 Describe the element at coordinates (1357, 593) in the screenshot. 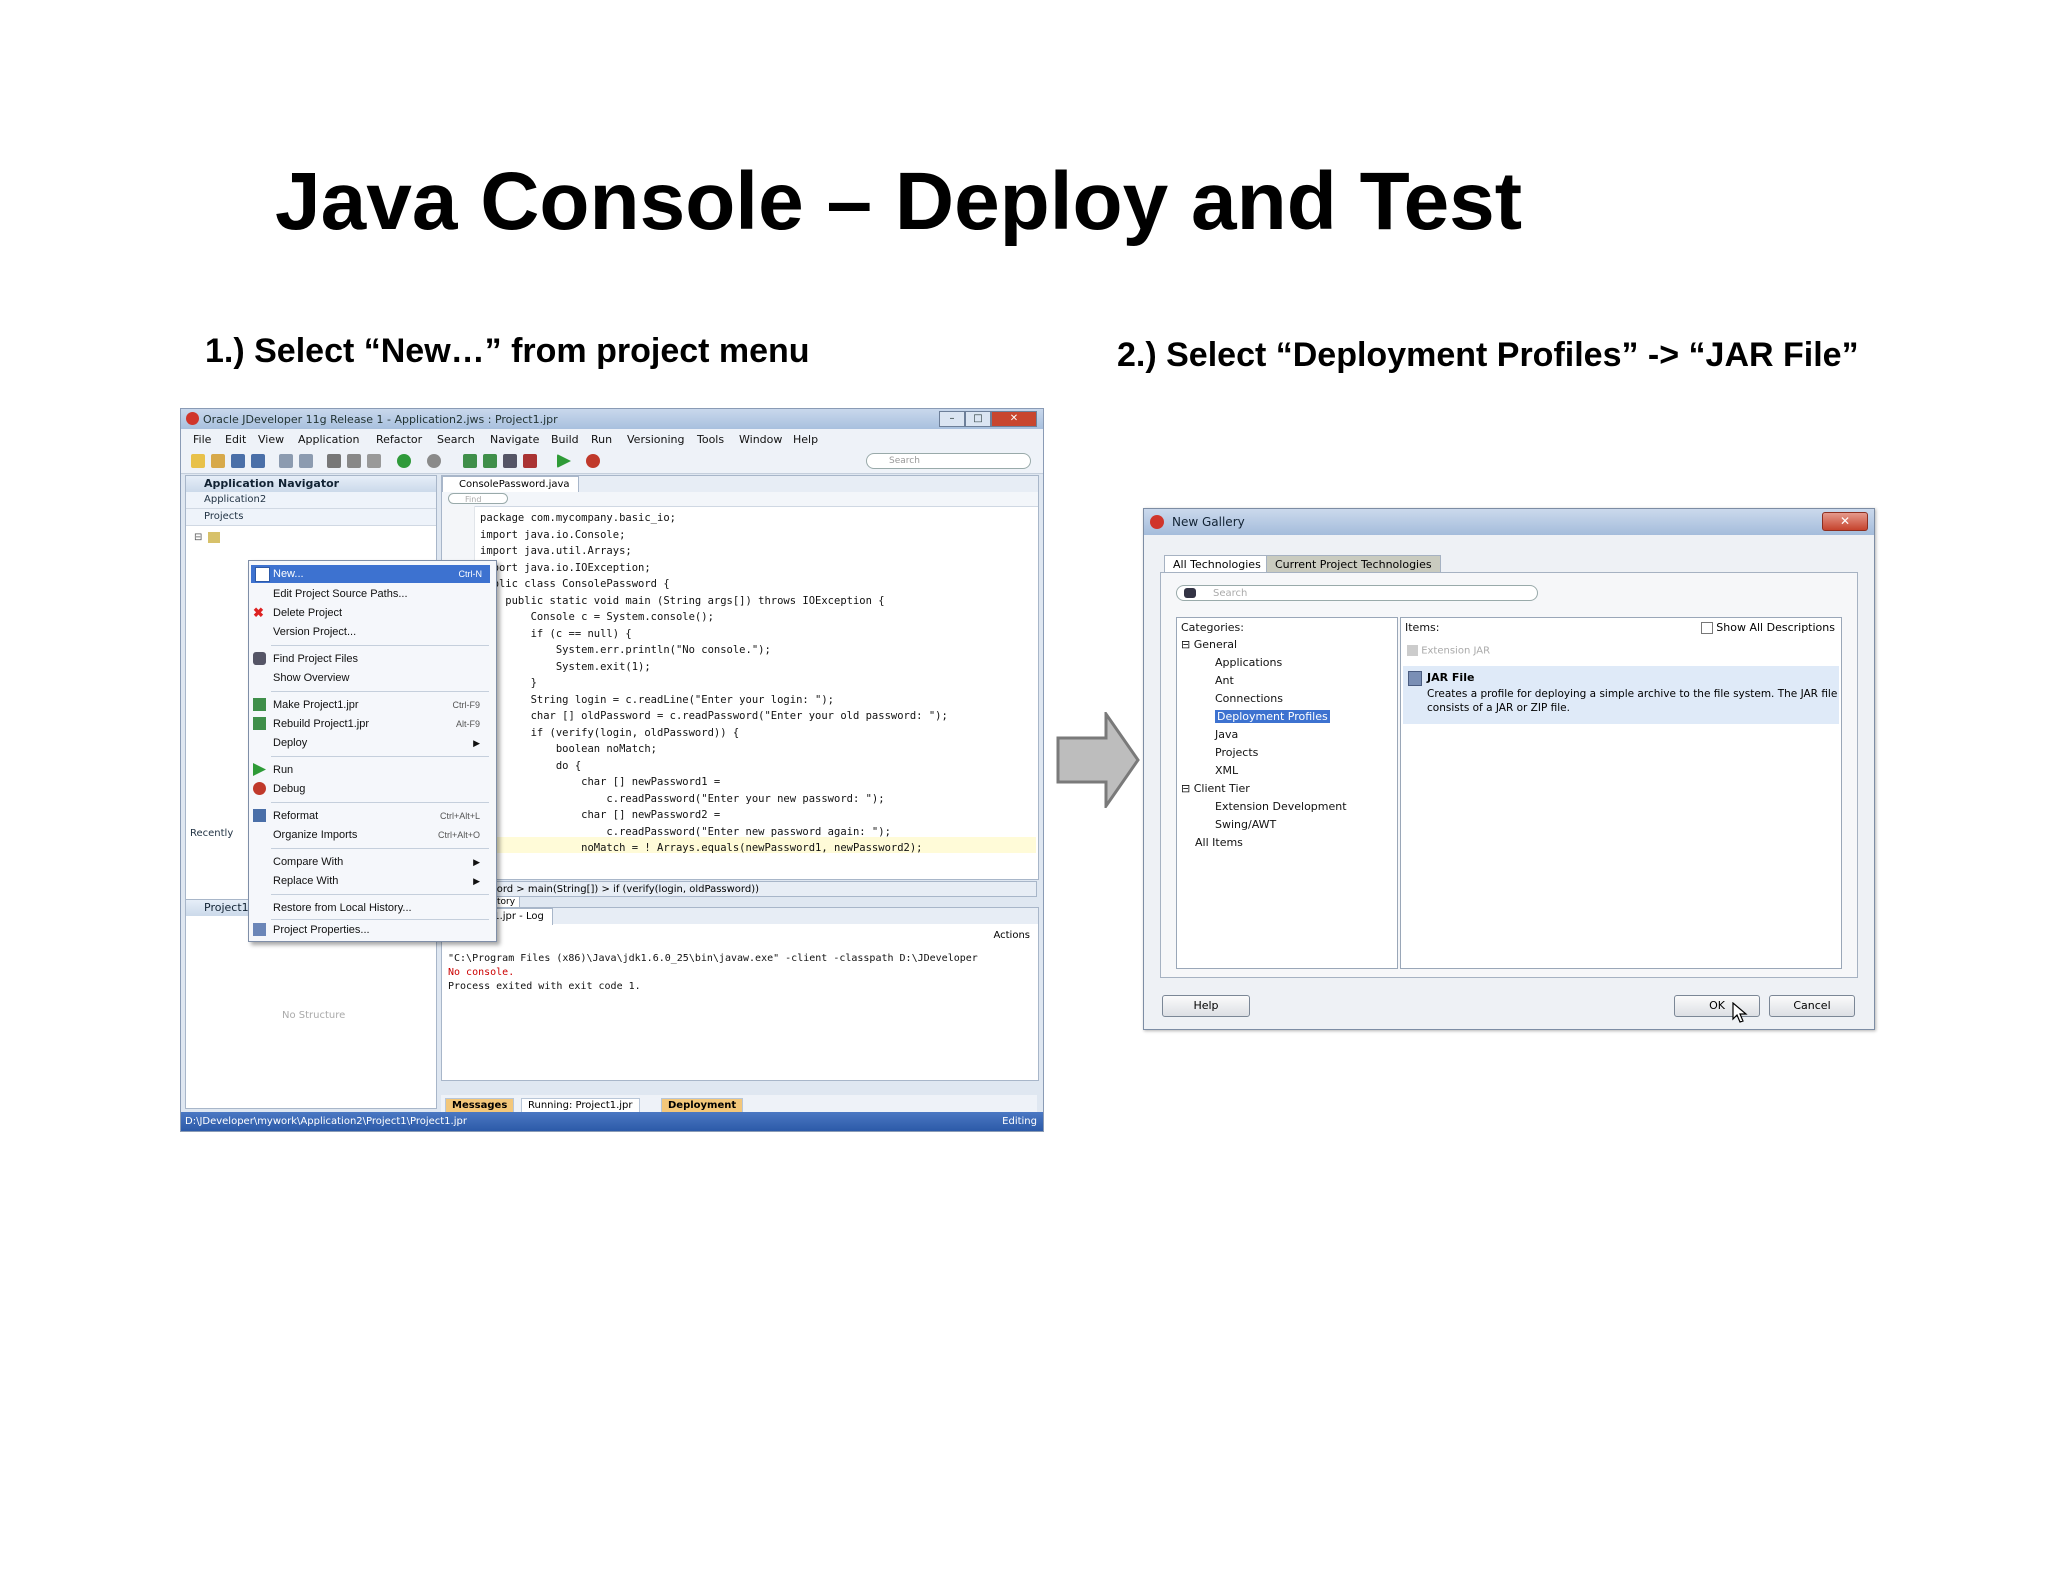

I see `gallery-search-field: Search` at that location.